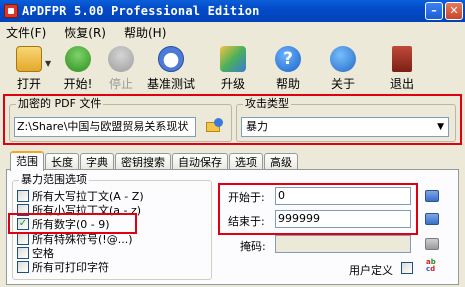 The width and height of the screenshot is (465, 287). I want to click on checkbox-user-defined, so click(407, 268).